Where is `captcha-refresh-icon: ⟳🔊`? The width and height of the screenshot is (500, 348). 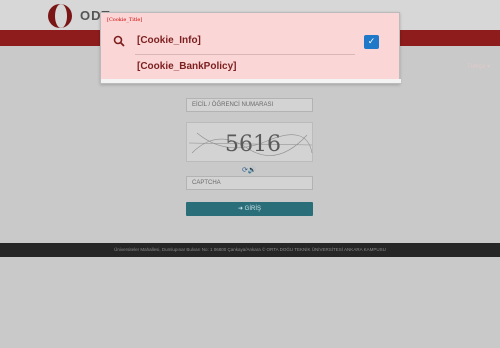 captcha-refresh-icon: ⟳🔊 is located at coordinates (249, 170).